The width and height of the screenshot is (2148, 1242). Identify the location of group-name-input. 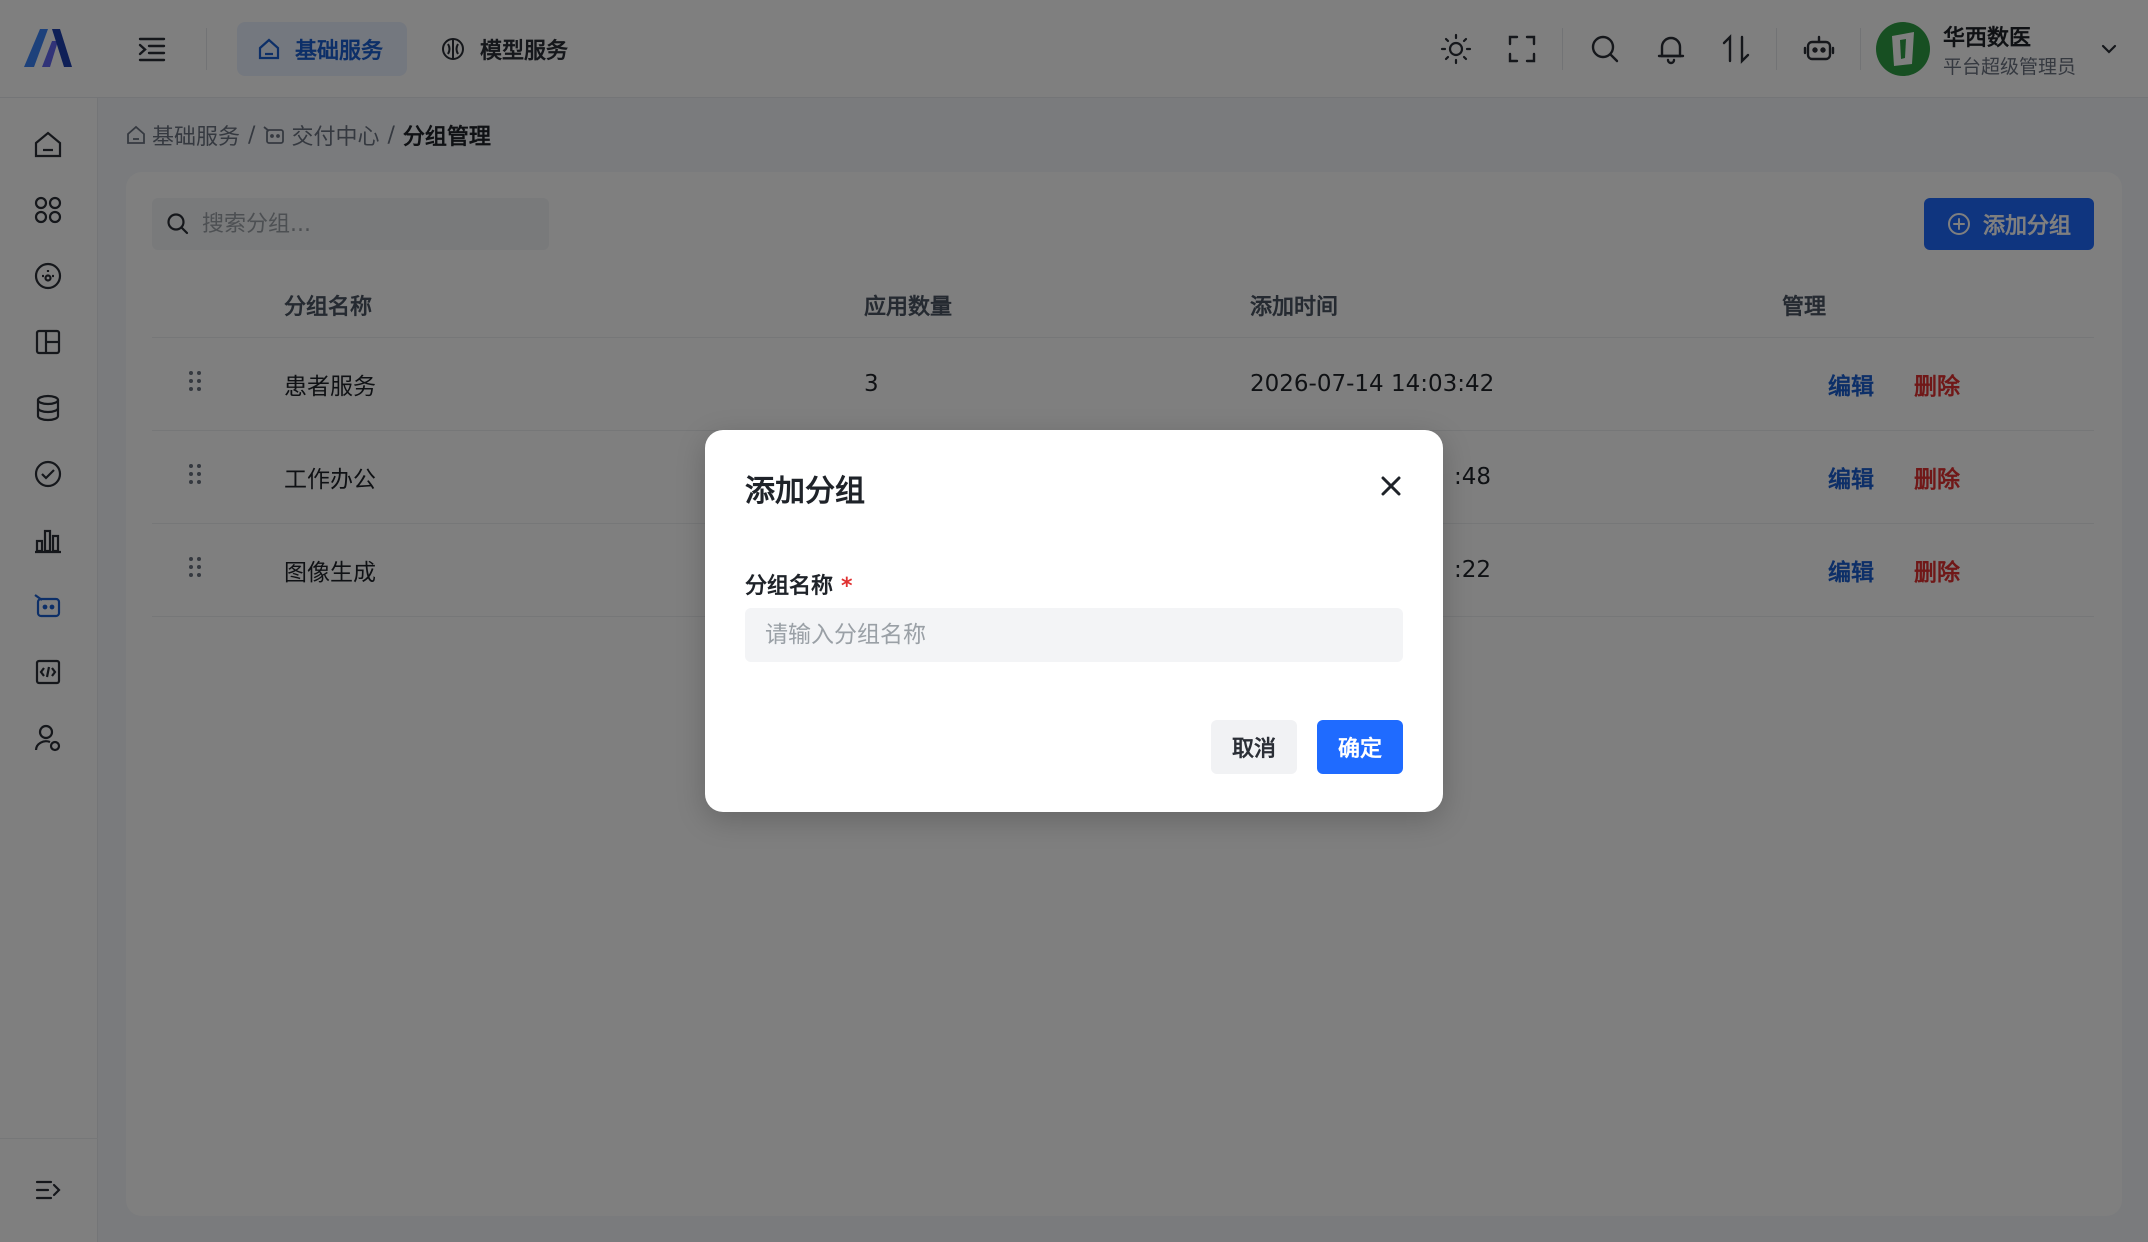
(1074, 635).